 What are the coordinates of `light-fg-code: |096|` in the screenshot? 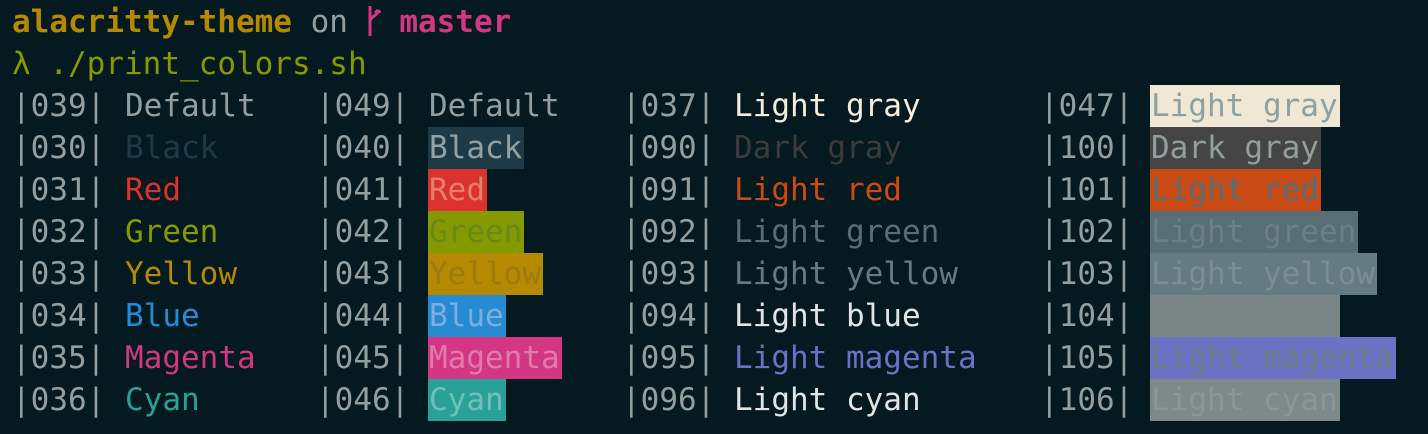 It's located at (669, 400).